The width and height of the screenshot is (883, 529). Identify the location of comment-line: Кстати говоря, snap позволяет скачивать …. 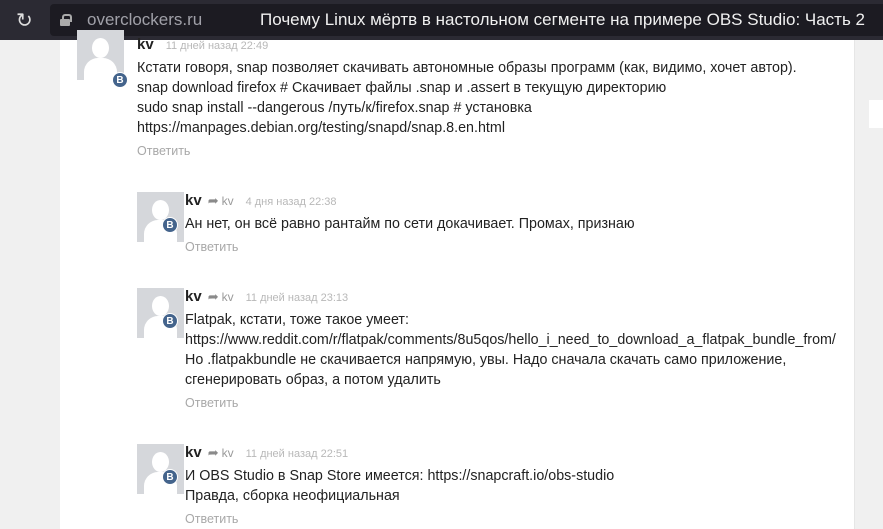
(467, 68).